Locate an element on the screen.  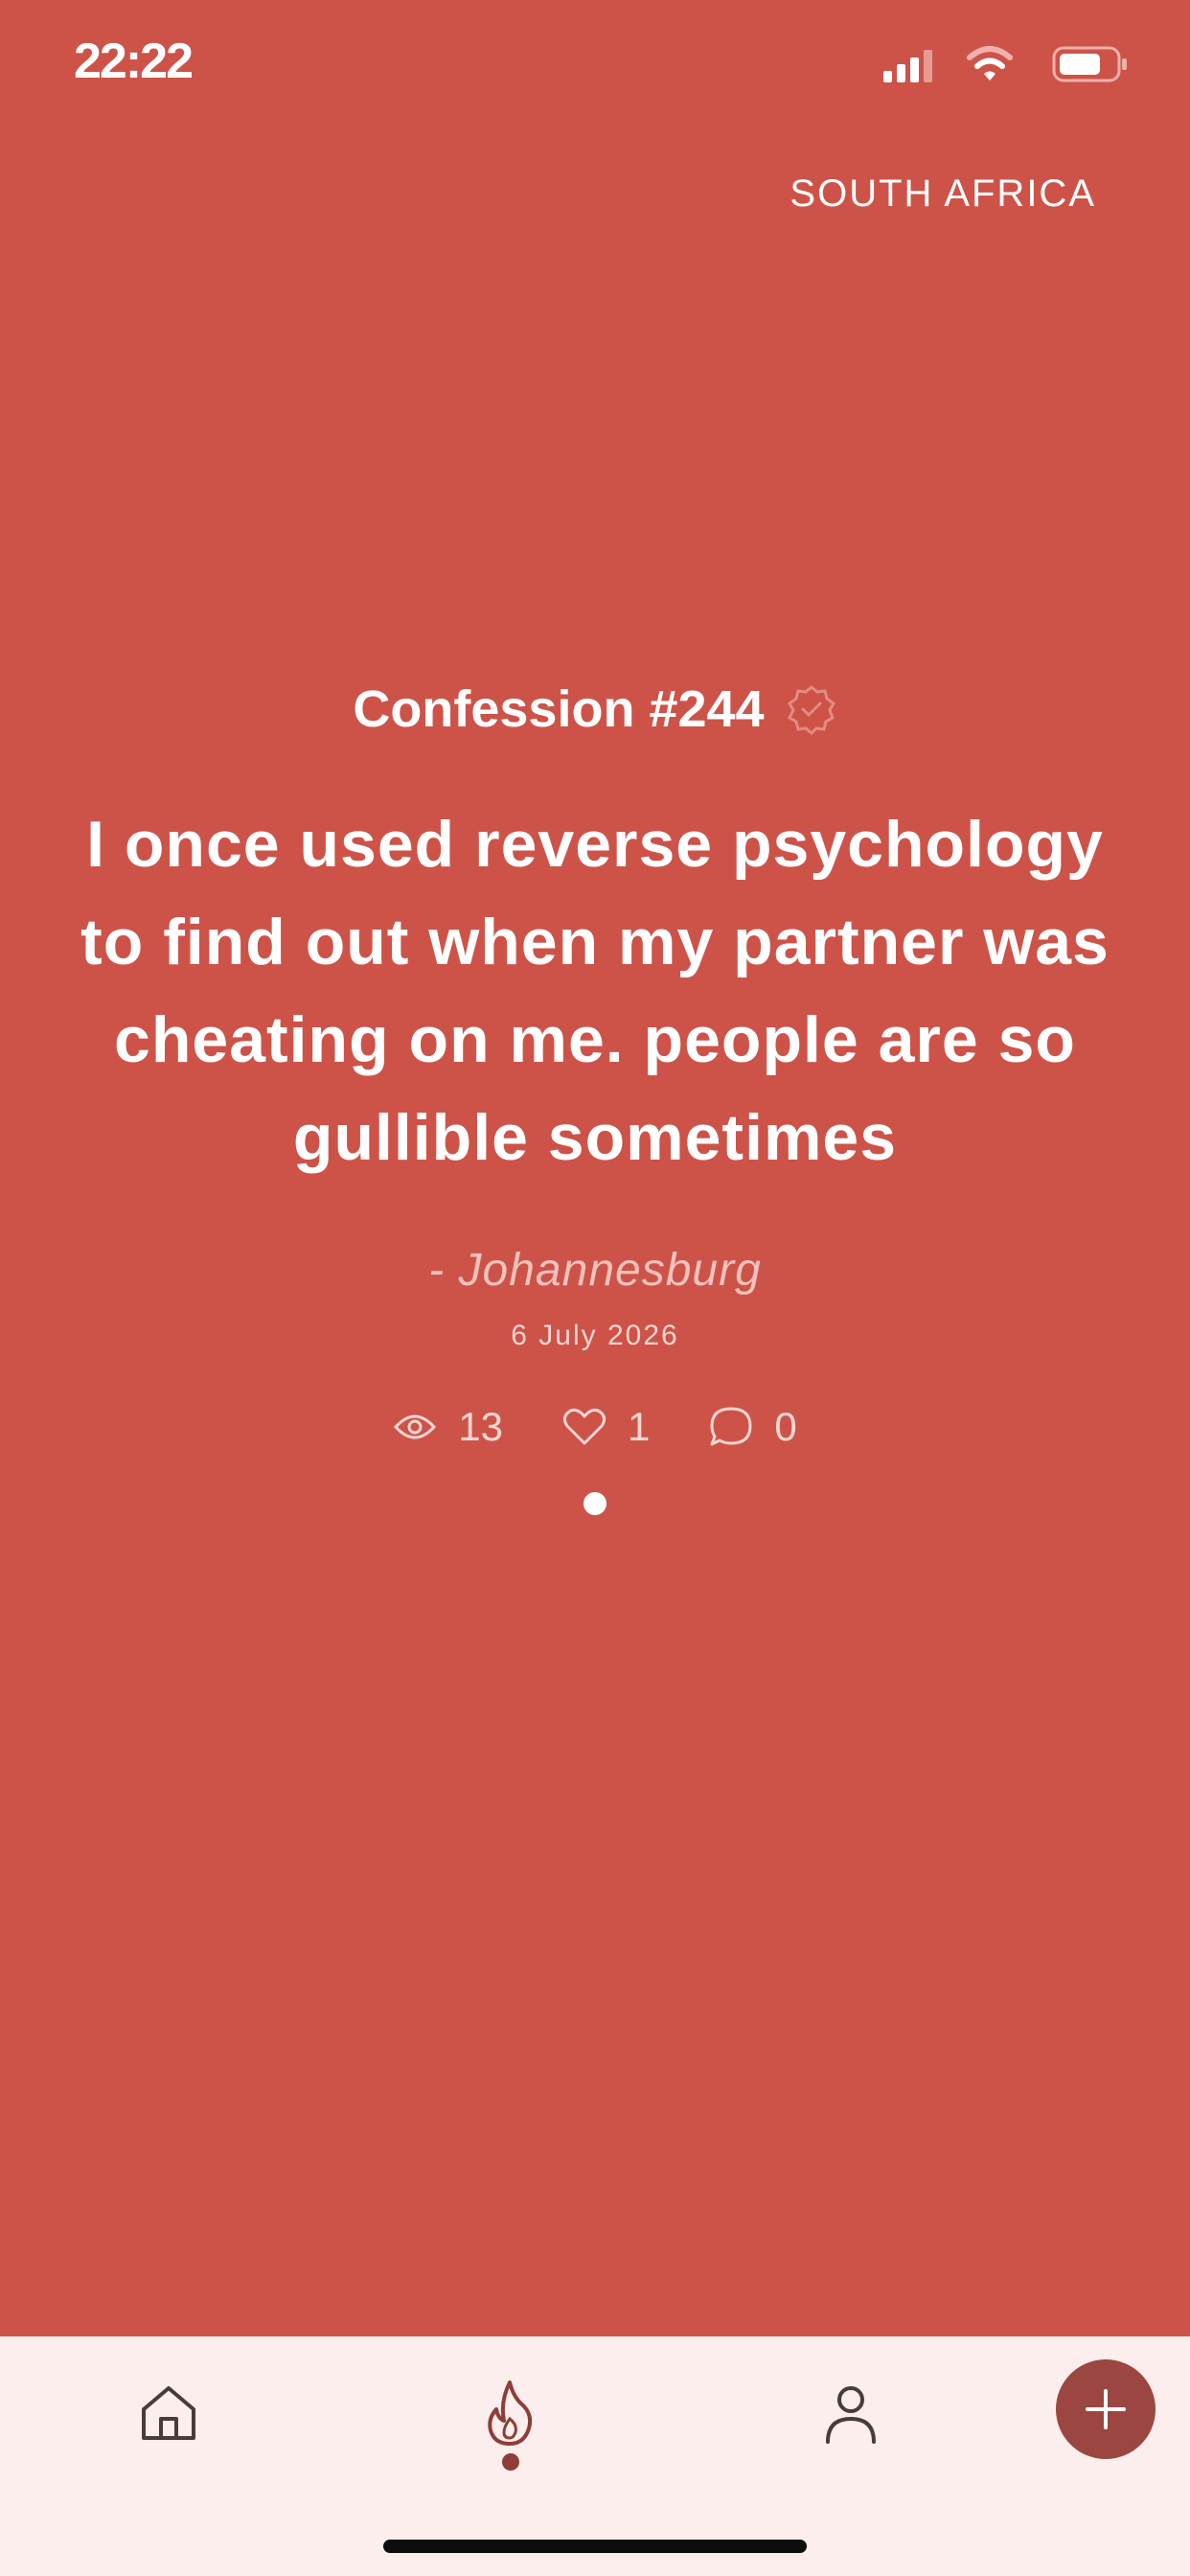
views-stat: 13 is located at coordinates (448, 1427).